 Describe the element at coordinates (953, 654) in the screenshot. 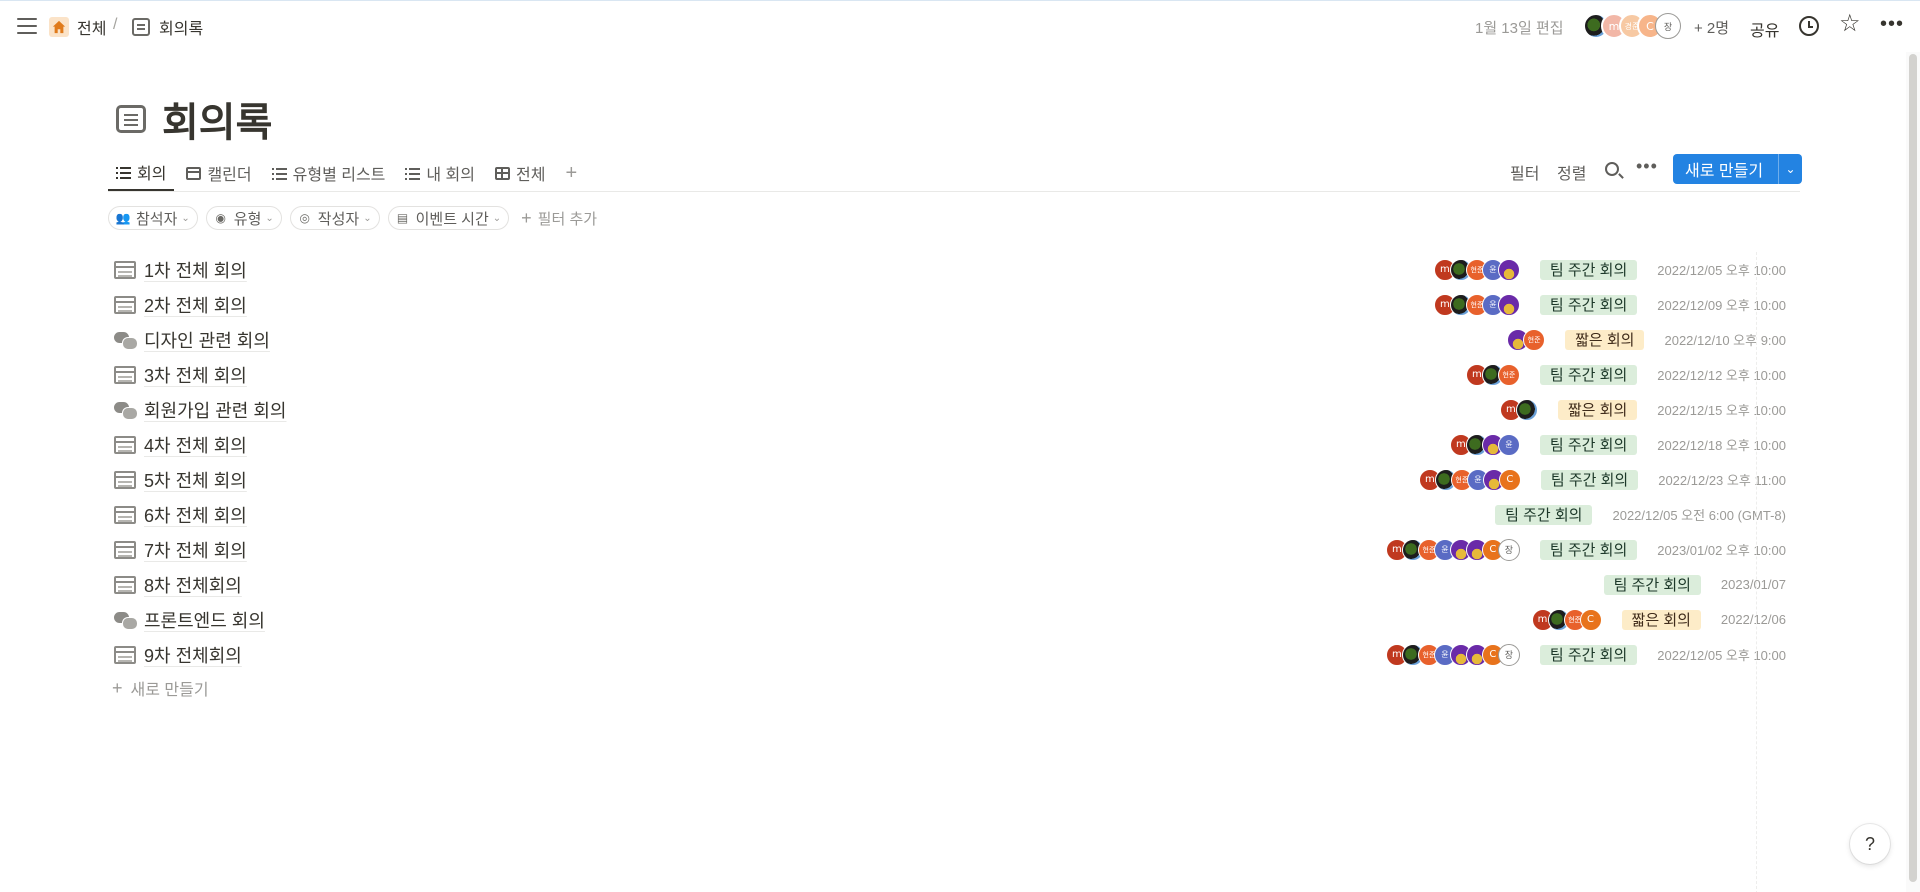

I see `list-item: 9차 전체회의 m 현준 윤 C 장 팀 주간 회의 2022/12/05 오후 10:00` at that location.